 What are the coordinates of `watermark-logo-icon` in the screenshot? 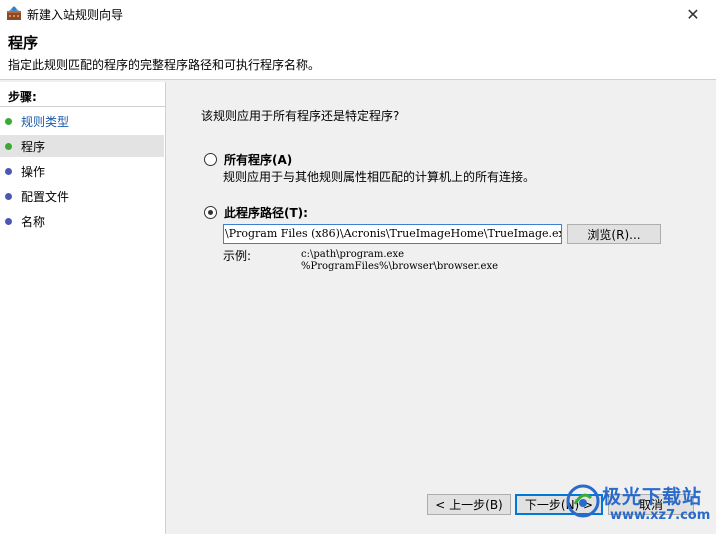 It's located at (583, 501).